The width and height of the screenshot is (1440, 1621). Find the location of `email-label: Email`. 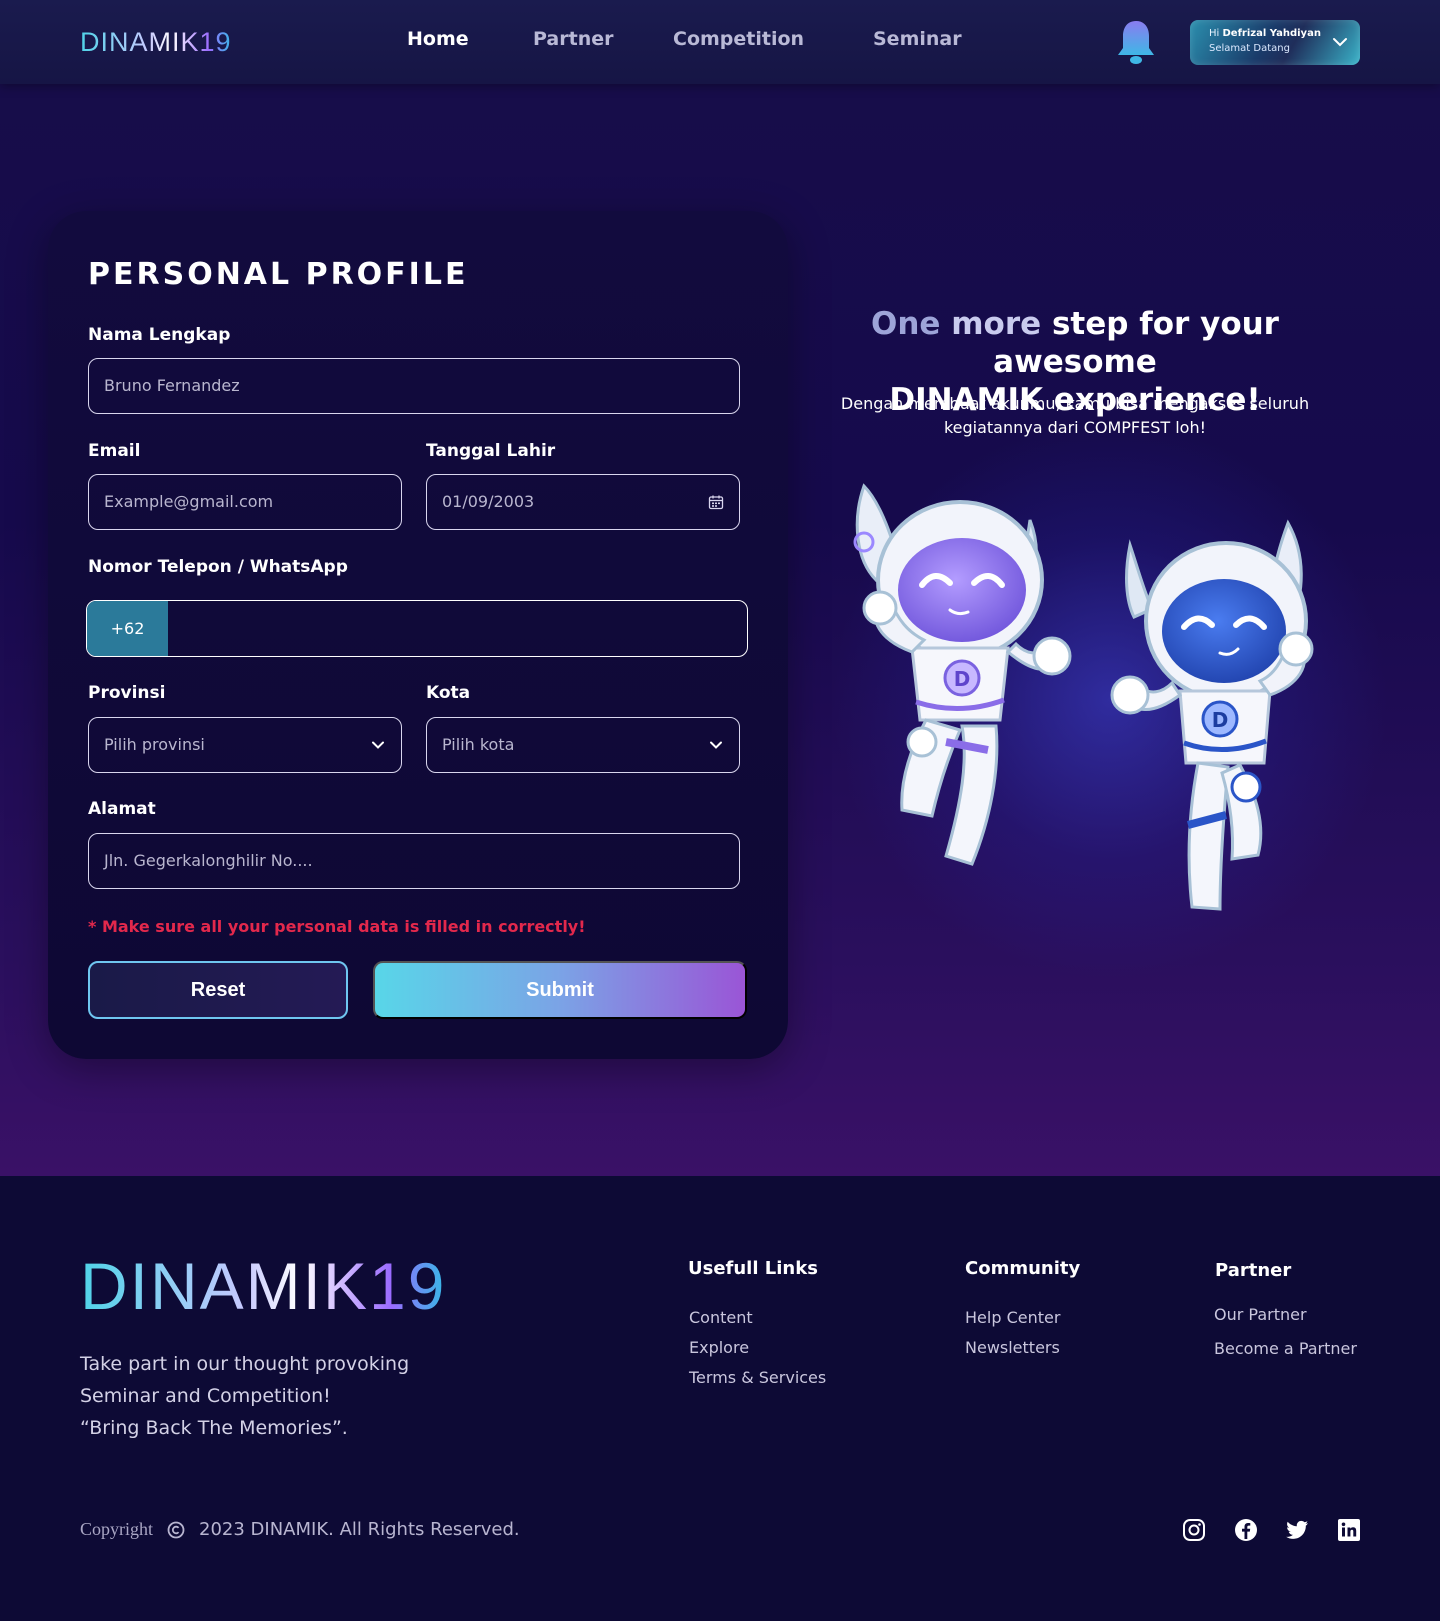

email-label: Email is located at coordinates (114, 451).